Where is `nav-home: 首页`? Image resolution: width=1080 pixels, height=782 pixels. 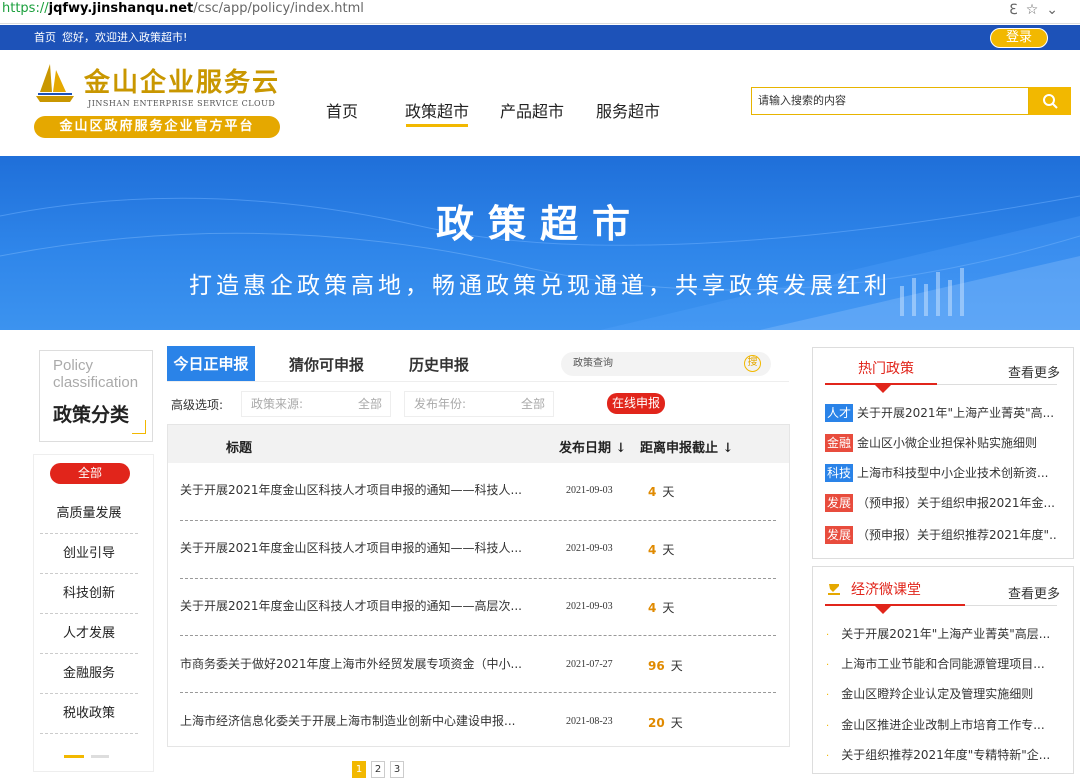
nav-home: 首页 is located at coordinates (342, 110).